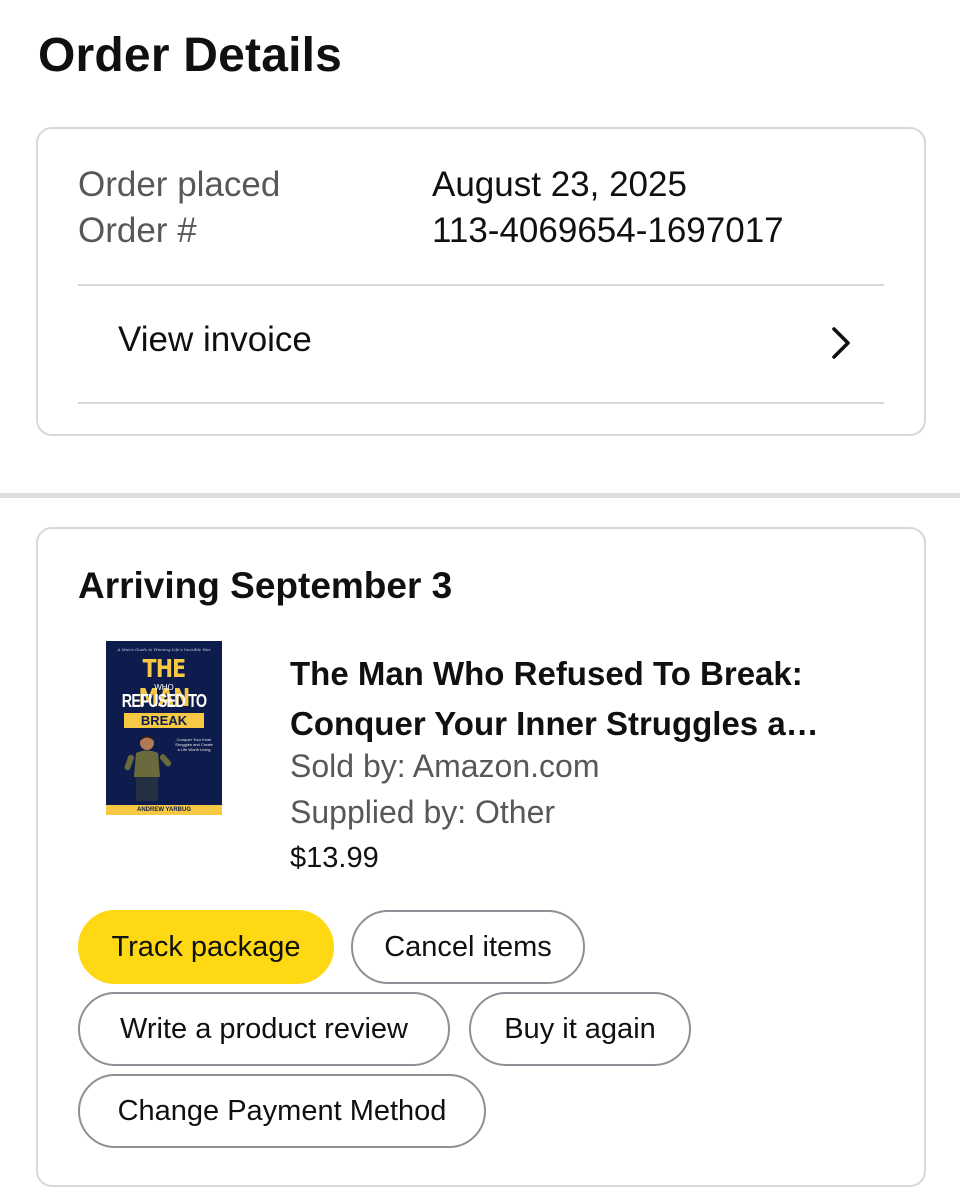  Describe the element at coordinates (137, 230) in the screenshot. I see `order-number-label: Order #` at that location.